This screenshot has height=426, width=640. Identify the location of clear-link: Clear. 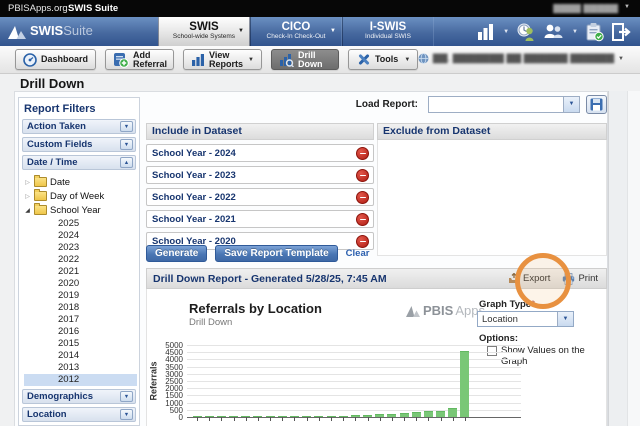
(358, 253).